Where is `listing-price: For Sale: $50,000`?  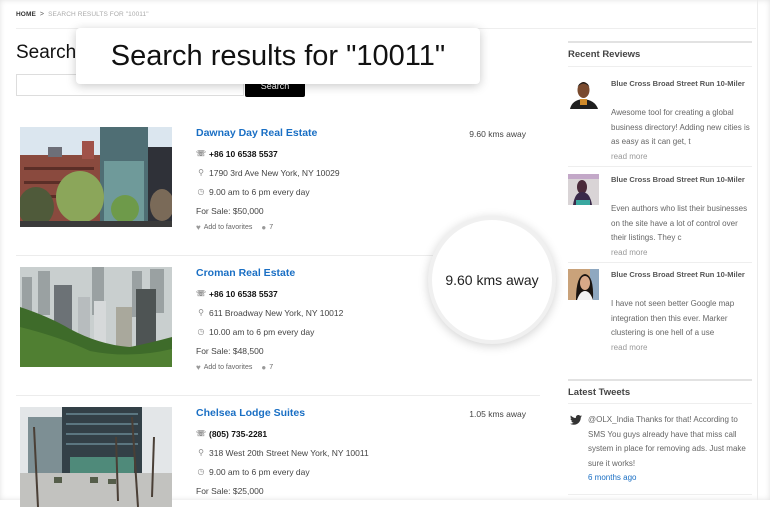 listing-price: For Sale: $50,000 is located at coordinates (230, 210).